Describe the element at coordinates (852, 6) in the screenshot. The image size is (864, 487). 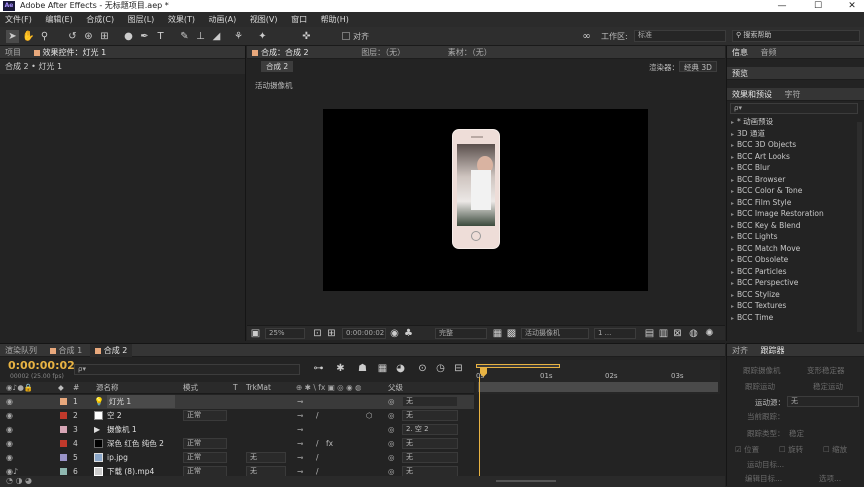
I see `close-button: ✕` at that location.